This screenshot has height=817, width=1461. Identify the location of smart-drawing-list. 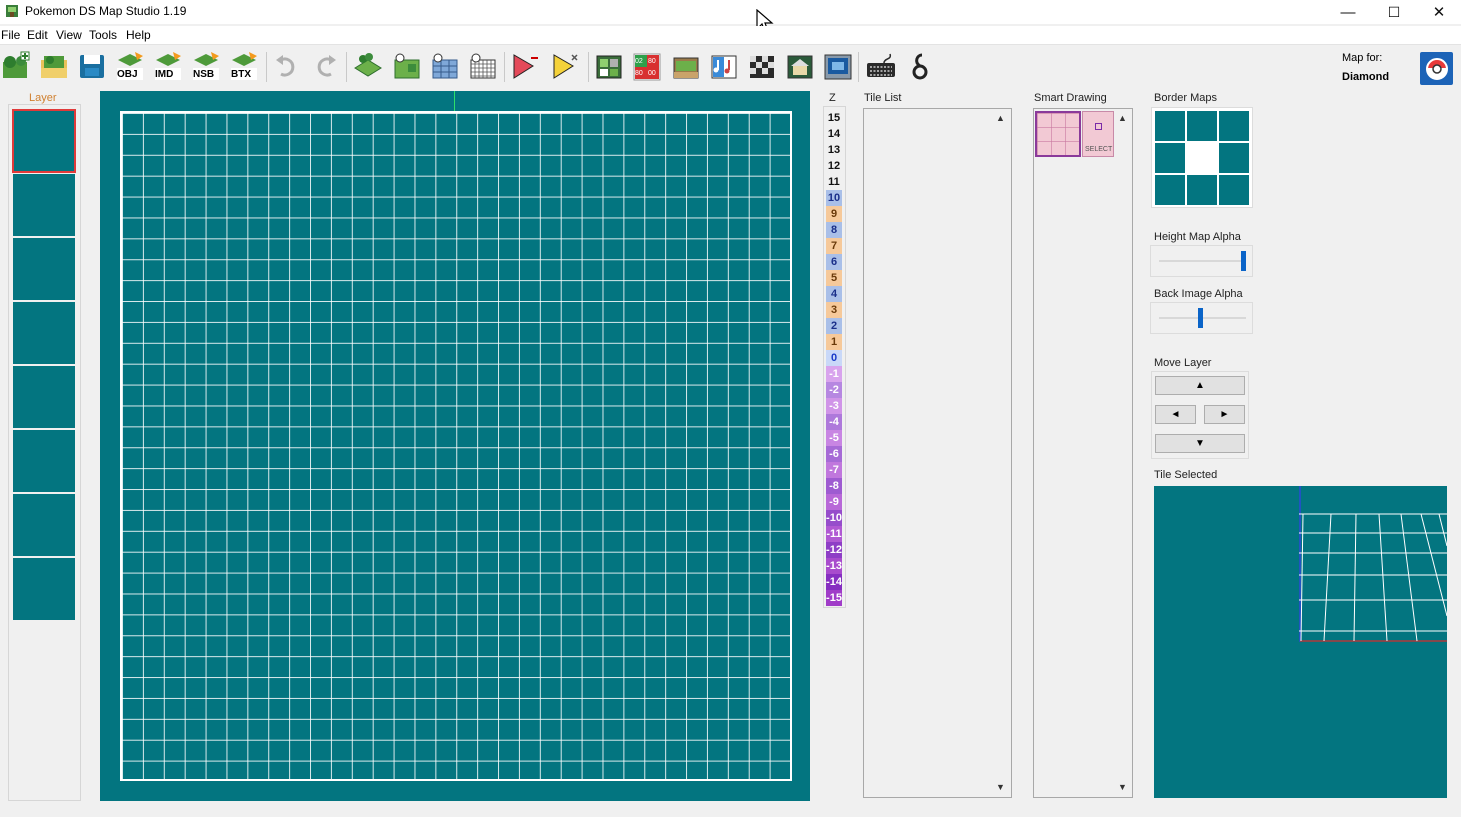
(1083, 453).